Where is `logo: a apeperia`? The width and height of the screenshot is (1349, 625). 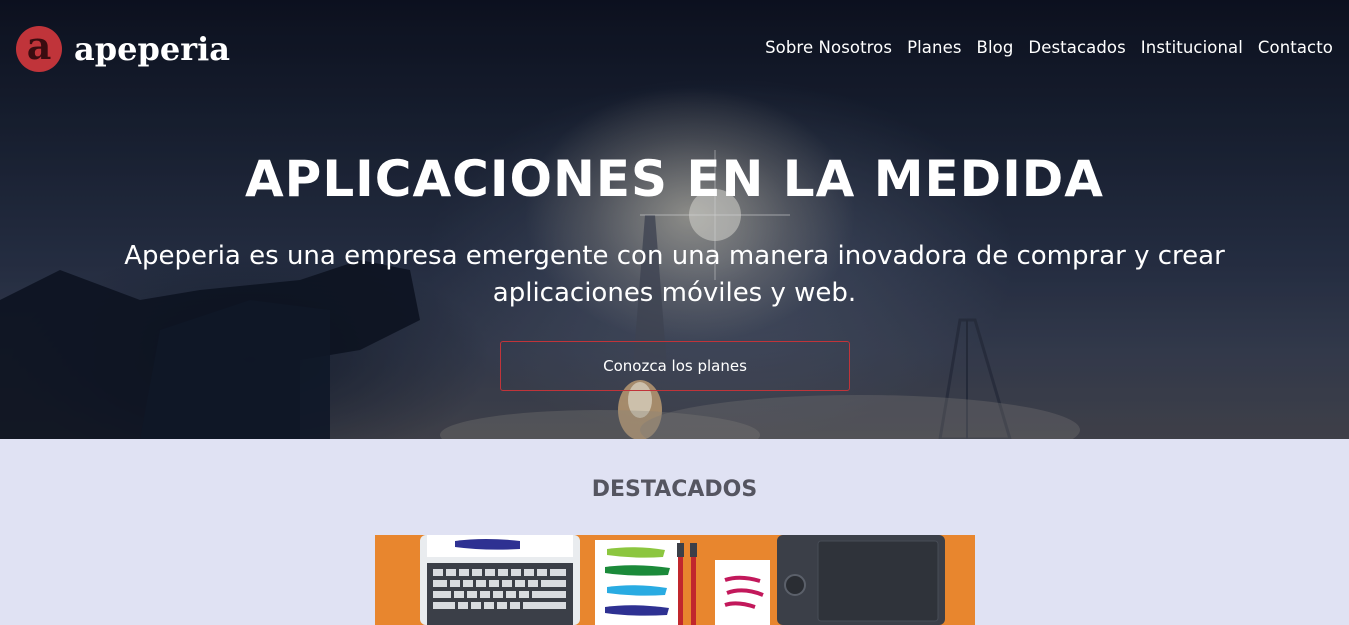
logo: a apeperia is located at coordinates (123, 49).